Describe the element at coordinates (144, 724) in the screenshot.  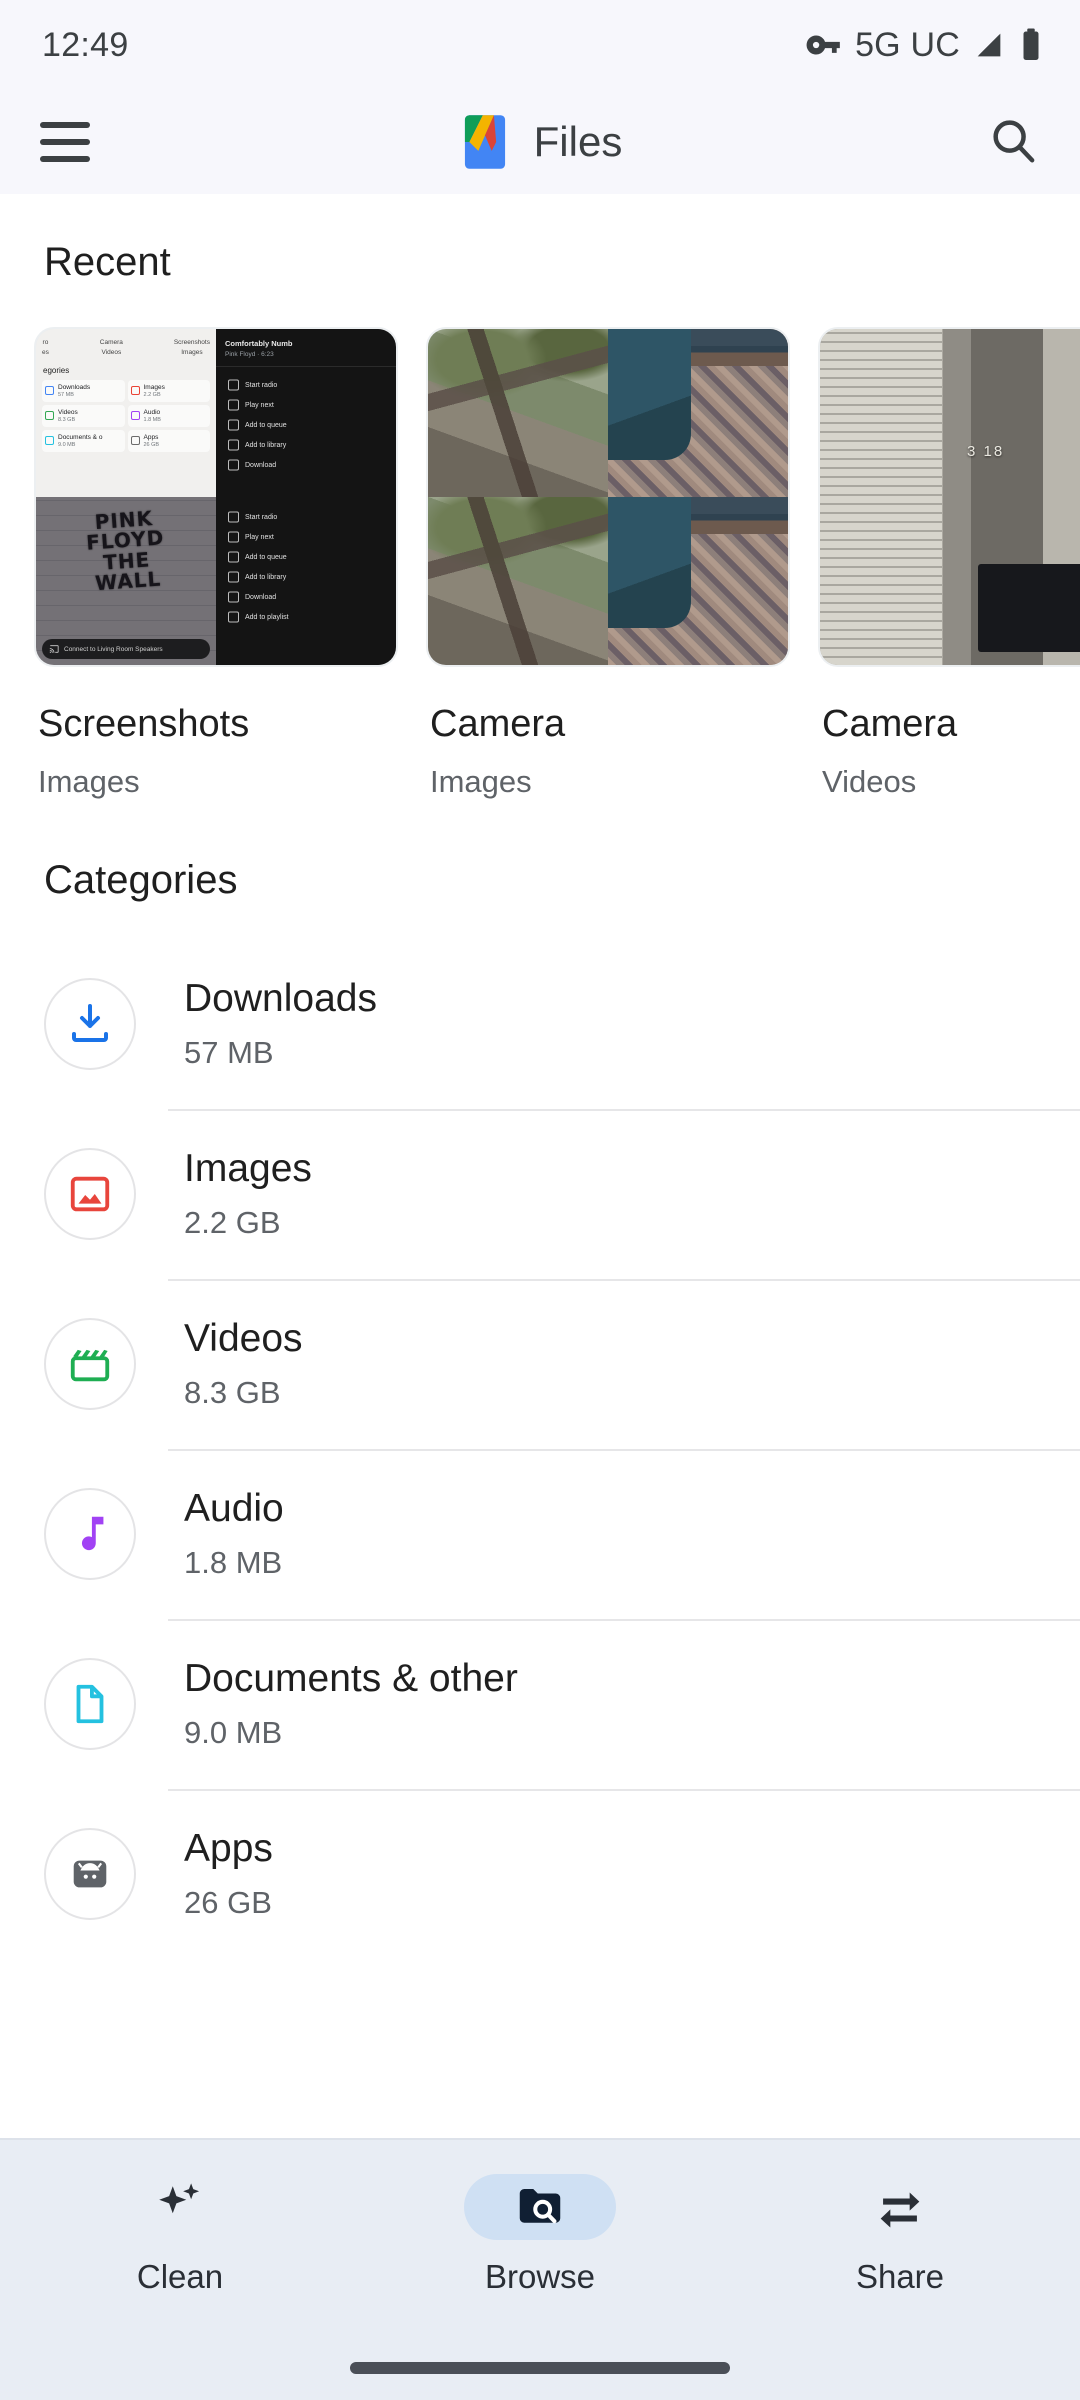
I see `recent-card-name: Screenshots` at that location.